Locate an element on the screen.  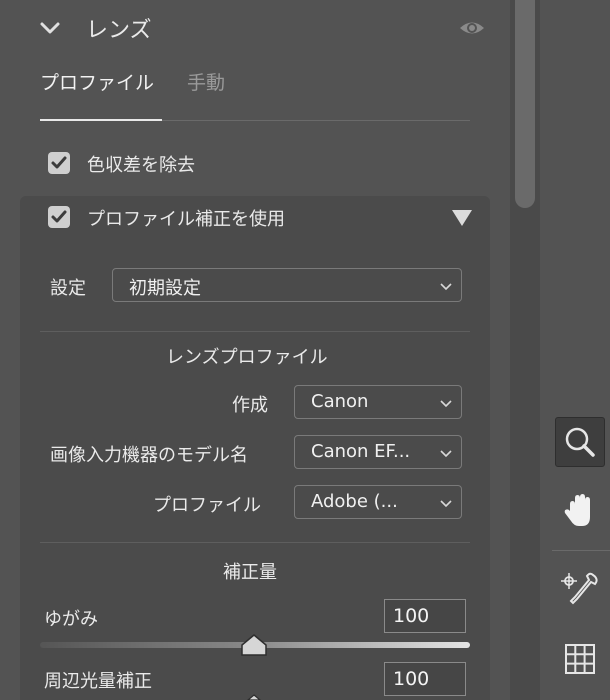
lens-profile-heading: レンズプロファイル is located at coordinates (247, 357).